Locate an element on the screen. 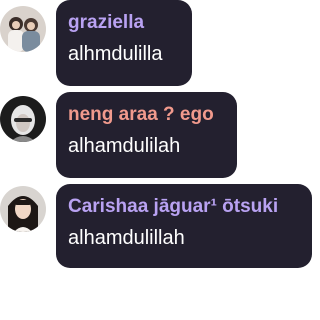 The height and width of the screenshot is (320, 320). username: neng araa ? ego is located at coordinates (146, 115).